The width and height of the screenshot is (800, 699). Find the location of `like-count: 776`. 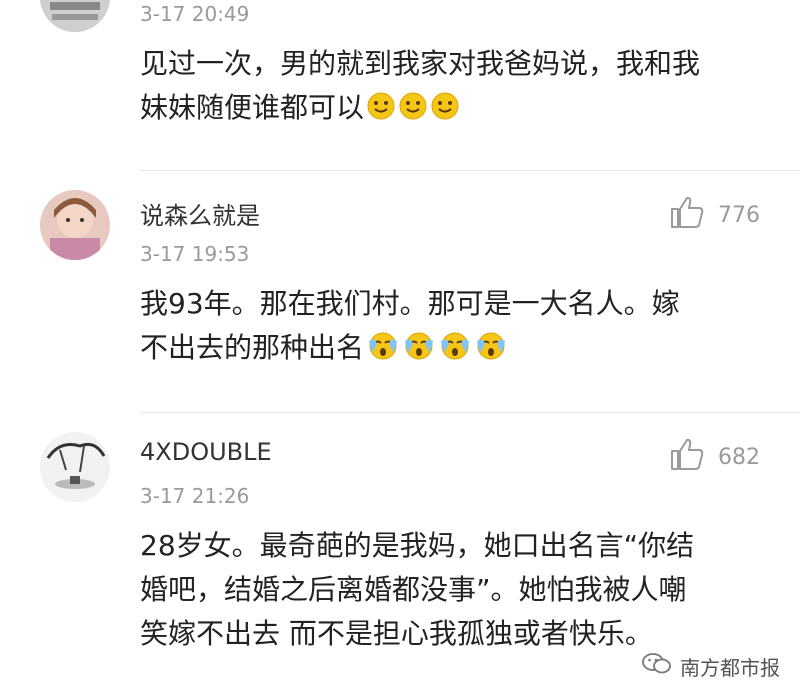

like-count: 776 is located at coordinates (739, 215).